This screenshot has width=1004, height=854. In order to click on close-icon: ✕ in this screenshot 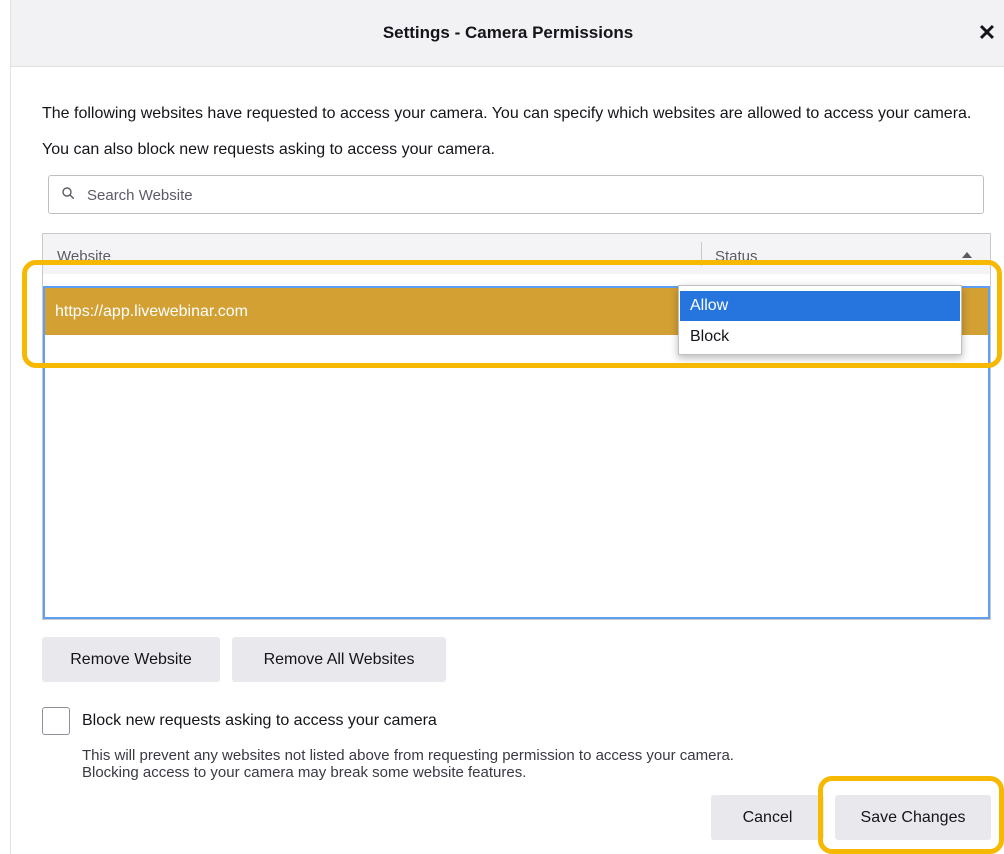, I will do `click(987, 33)`.